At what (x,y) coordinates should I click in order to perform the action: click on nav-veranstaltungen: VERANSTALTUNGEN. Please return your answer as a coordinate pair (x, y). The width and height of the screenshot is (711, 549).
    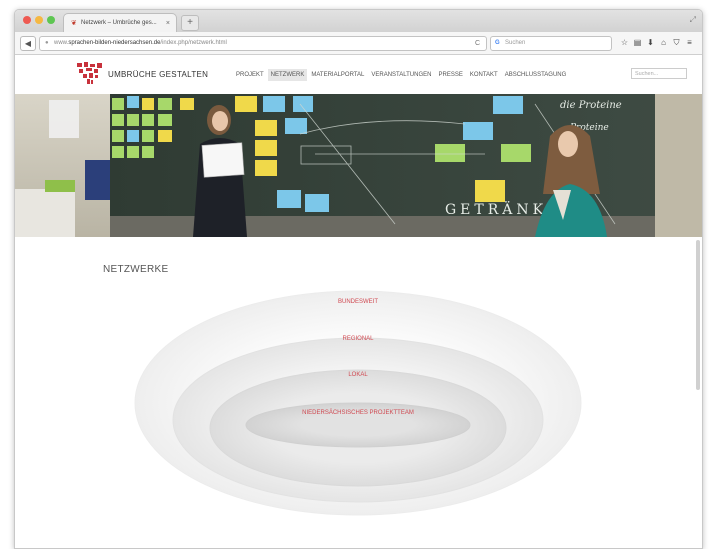
    Looking at the image, I should click on (401, 75).